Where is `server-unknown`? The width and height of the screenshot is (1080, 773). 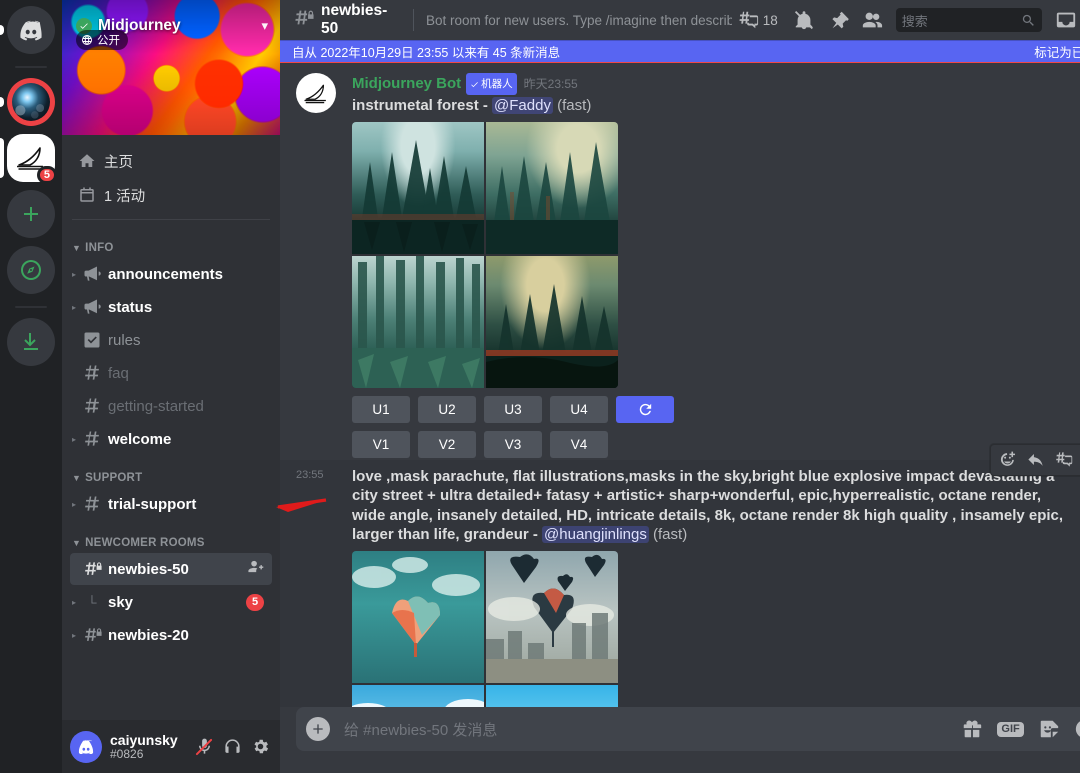 server-unknown is located at coordinates (27, 102).